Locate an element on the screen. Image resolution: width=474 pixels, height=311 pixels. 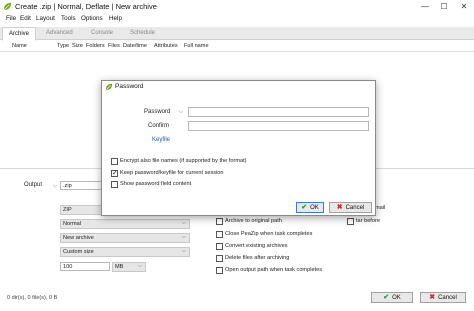
menu-help: Help is located at coordinates (115, 18).